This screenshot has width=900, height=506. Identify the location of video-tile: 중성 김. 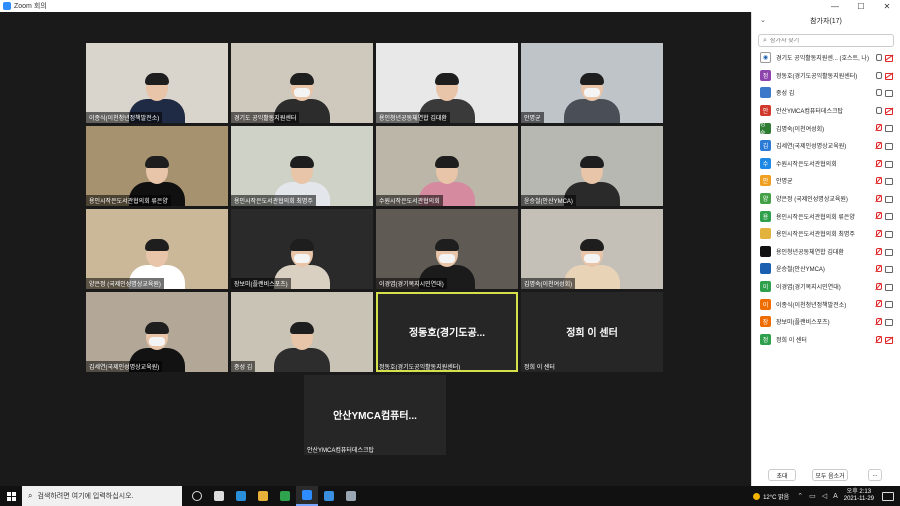
(302, 332).